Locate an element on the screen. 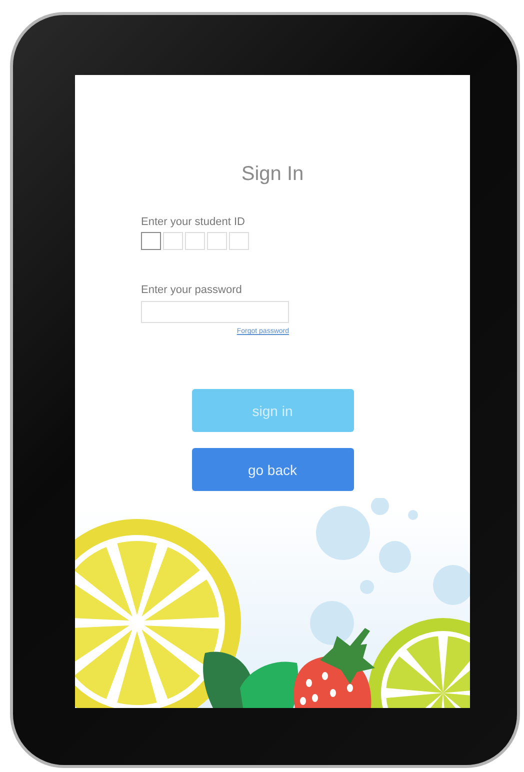 The width and height of the screenshot is (524, 772). action-button: go back is located at coordinates (273, 469).